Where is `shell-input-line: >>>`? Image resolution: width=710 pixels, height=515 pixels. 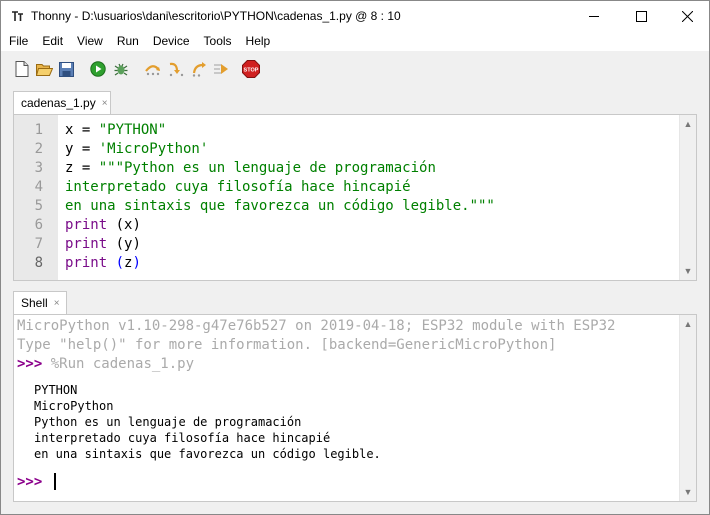
shell-input-line: >>> is located at coordinates (29, 482).